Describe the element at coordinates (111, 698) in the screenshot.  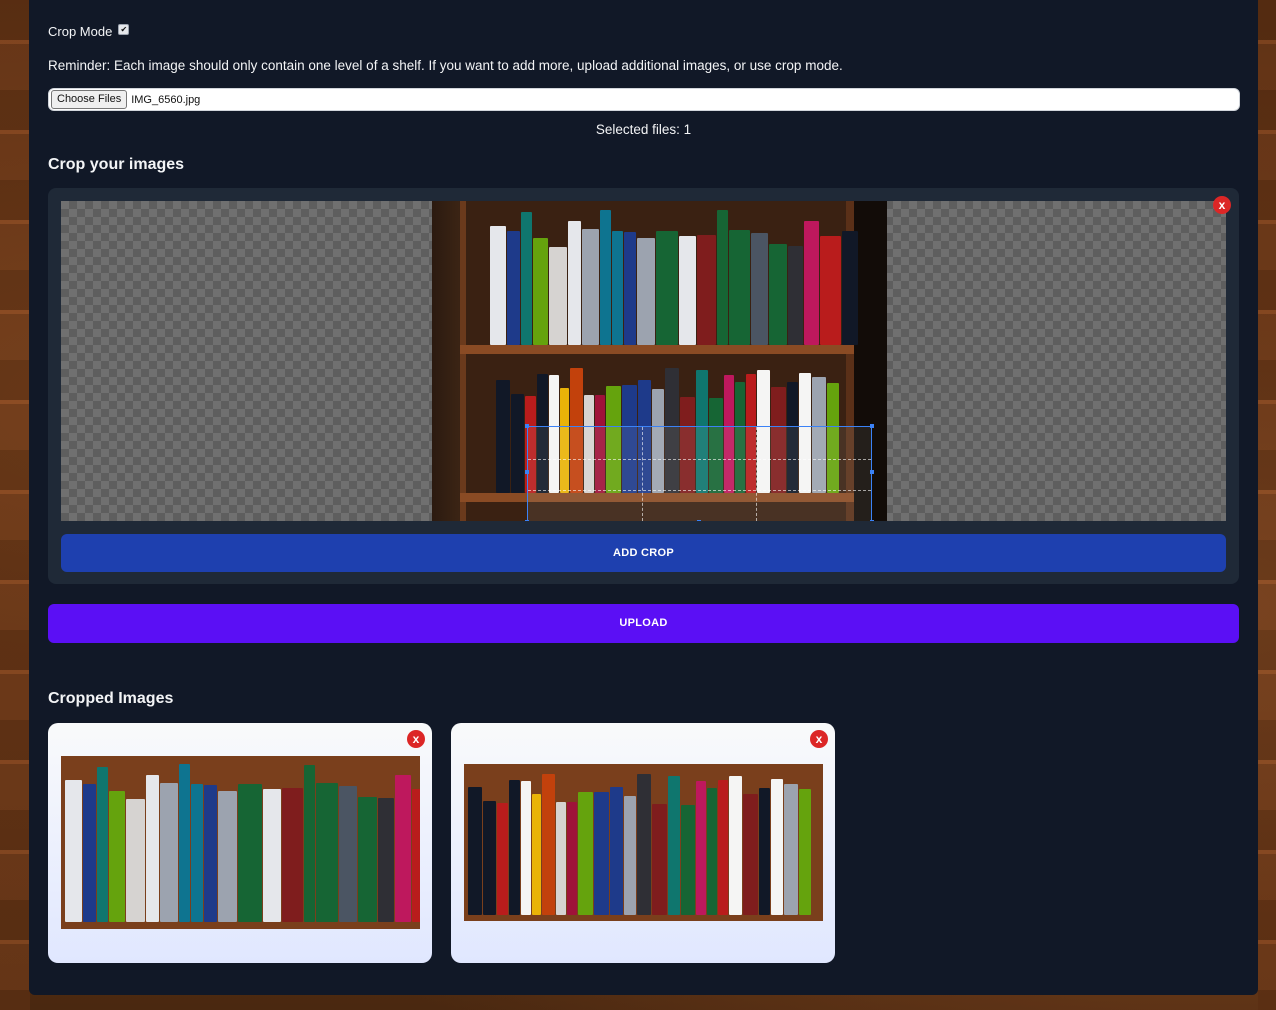
I see `cropped-images-title: Cropped Images` at that location.